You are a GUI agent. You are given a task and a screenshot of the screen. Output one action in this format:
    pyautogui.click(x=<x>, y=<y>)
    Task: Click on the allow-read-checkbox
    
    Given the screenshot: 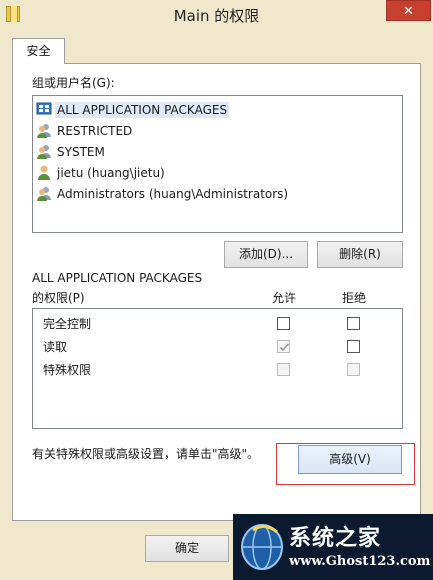 What is the action you would take?
    pyautogui.click(x=283, y=346)
    